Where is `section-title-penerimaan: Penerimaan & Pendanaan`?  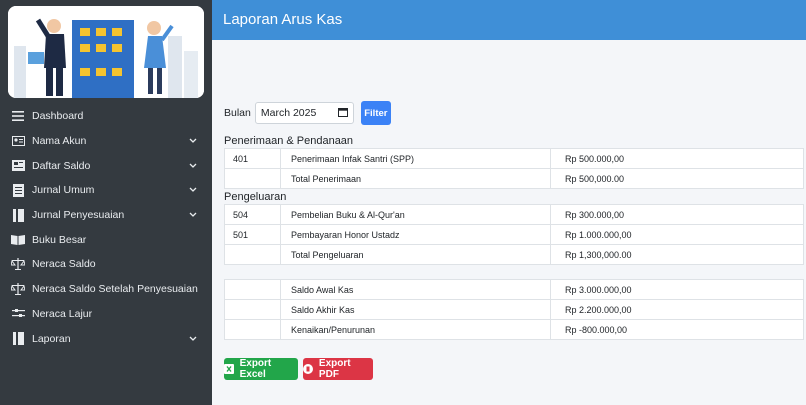 section-title-penerimaan: Penerimaan & Pendanaan is located at coordinates (289, 141).